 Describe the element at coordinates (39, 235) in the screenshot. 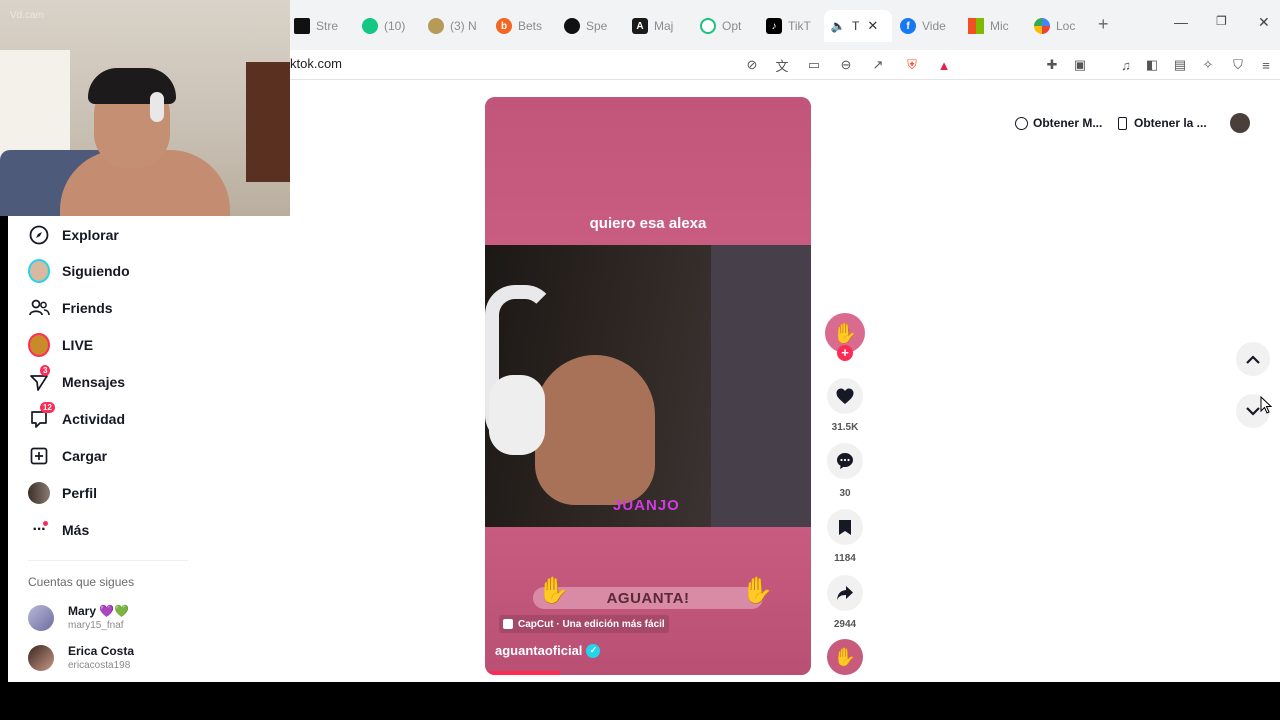

I see `compass-icon` at that location.